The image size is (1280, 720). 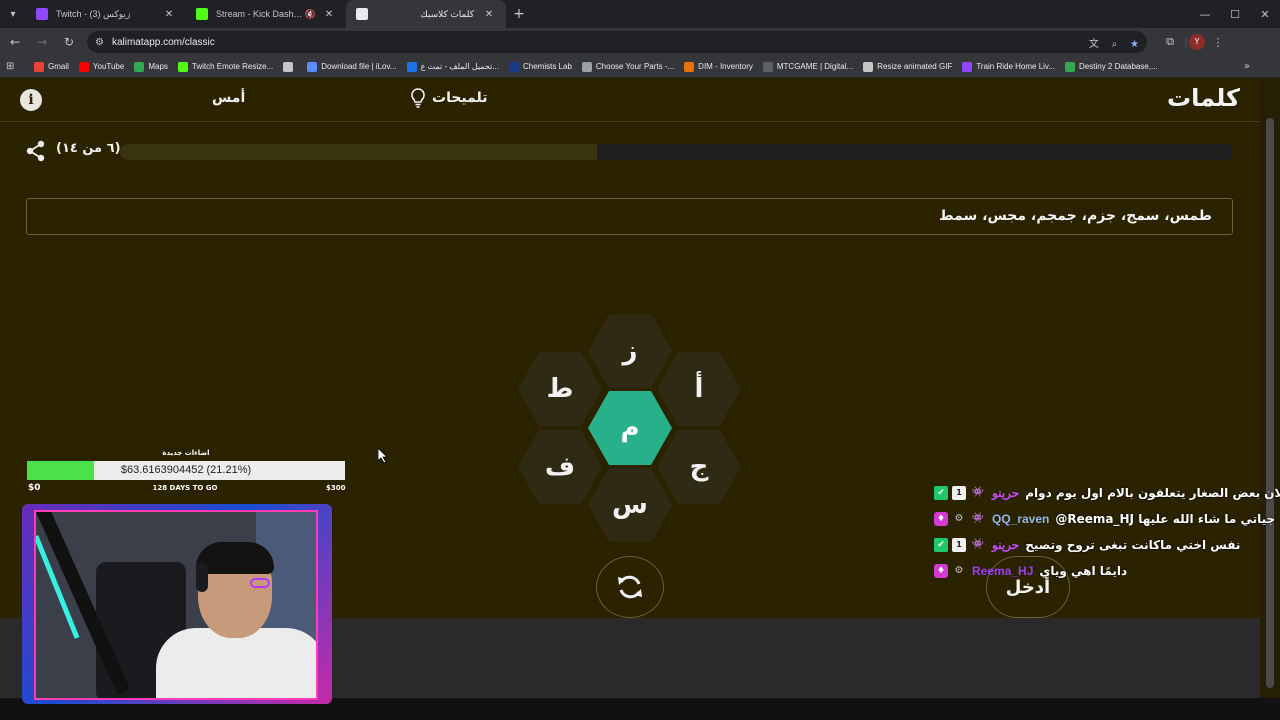 What do you see at coordinates (630, 587) in the screenshot?
I see `shuffle-button` at bounding box center [630, 587].